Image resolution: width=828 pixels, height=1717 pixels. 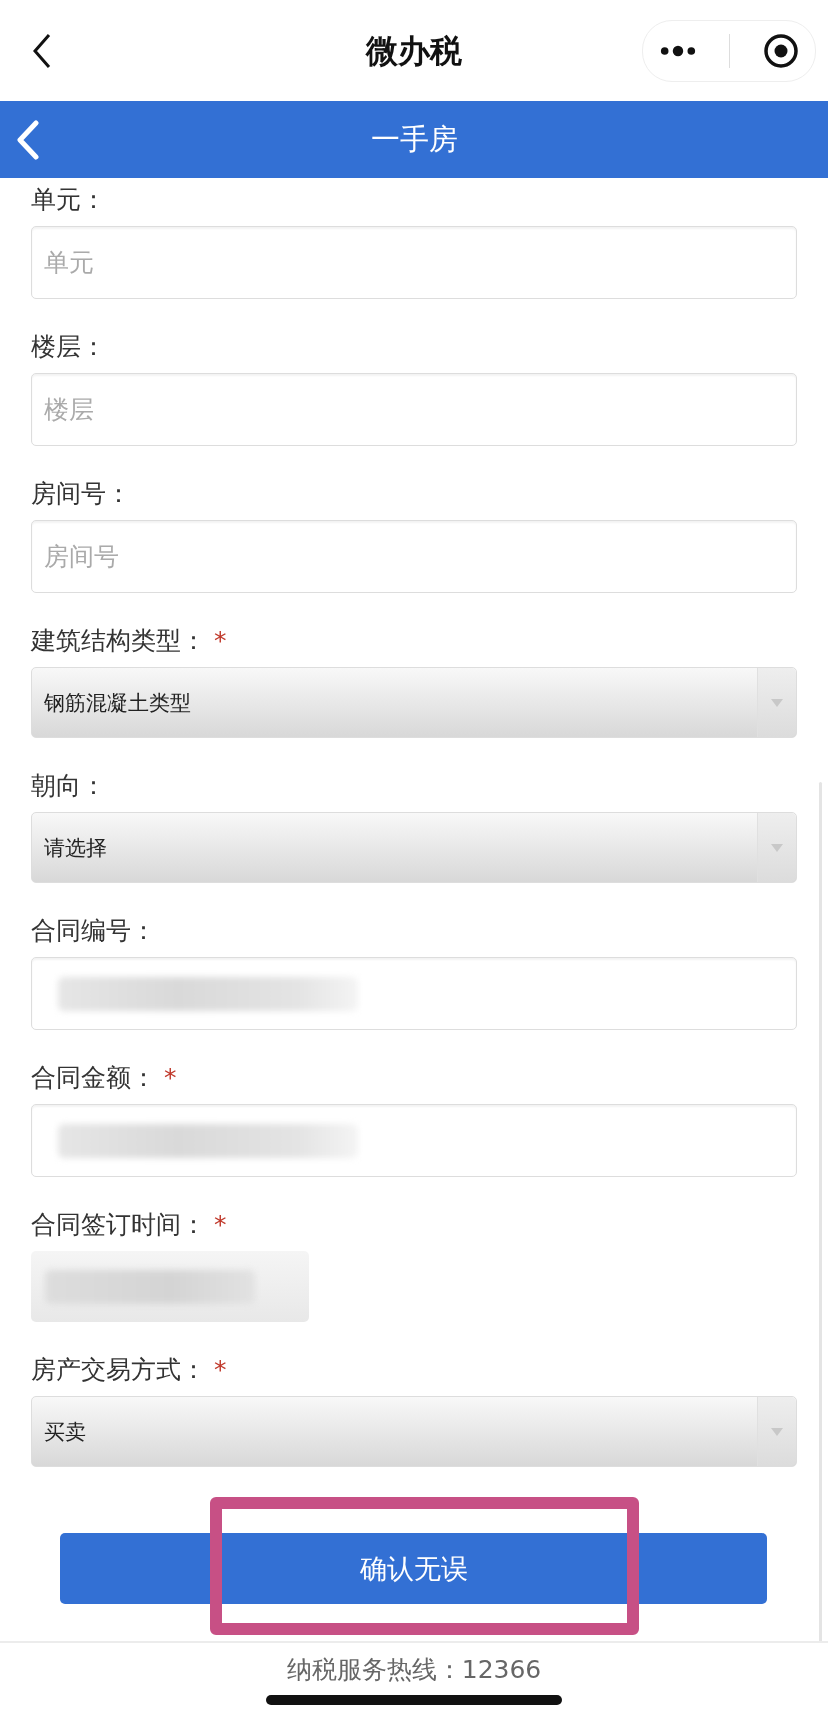 I want to click on input-field: 单元, so click(x=414, y=262).